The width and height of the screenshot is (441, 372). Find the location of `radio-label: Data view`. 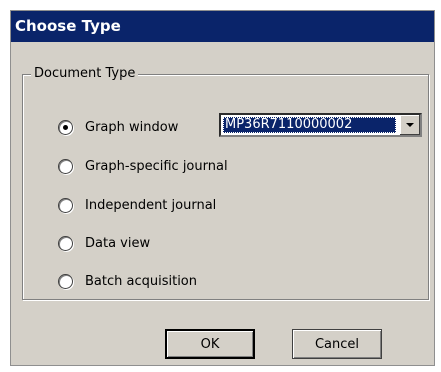

radio-label: Data view is located at coordinates (118, 243).